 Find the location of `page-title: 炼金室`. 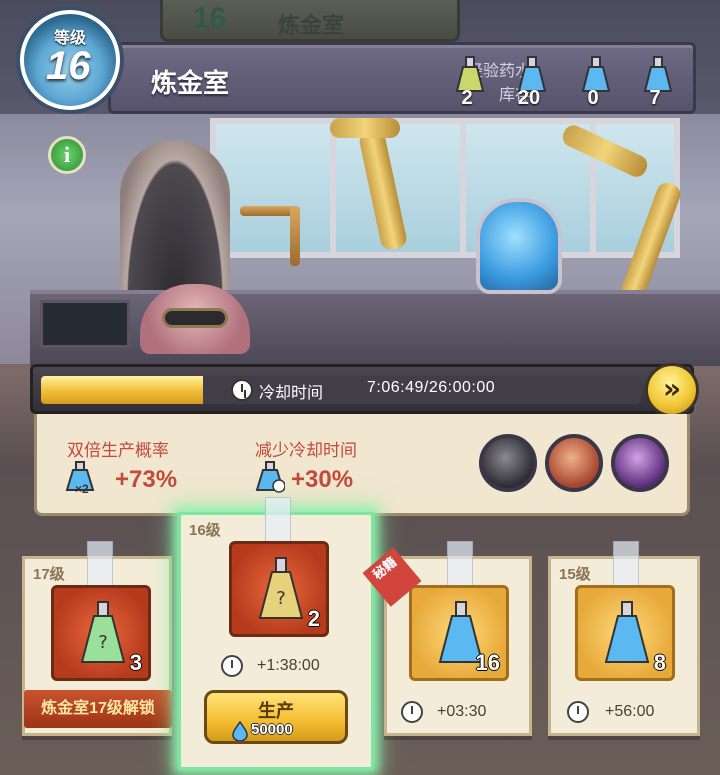

page-title: 炼金室 is located at coordinates (190, 83).